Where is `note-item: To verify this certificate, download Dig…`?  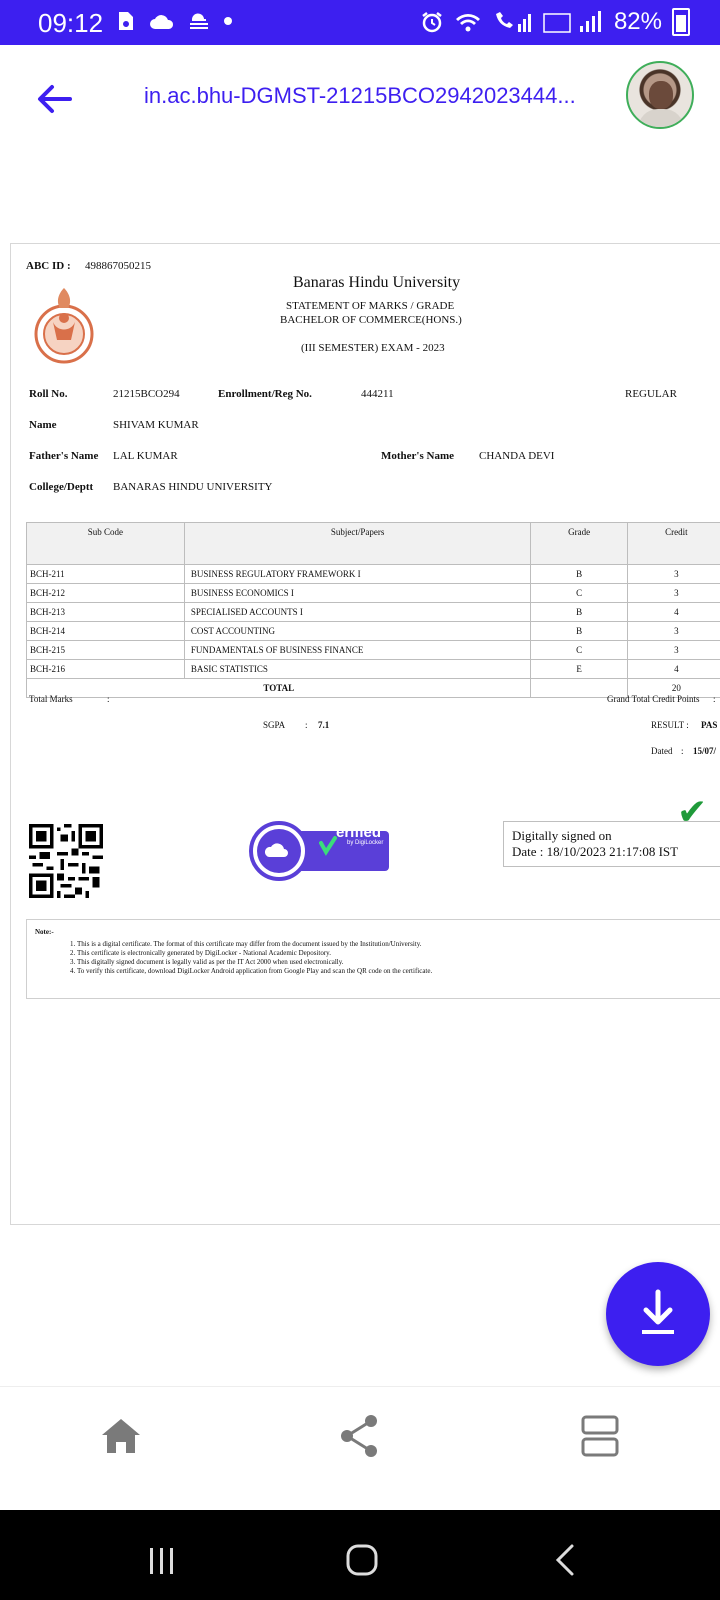
note-item: To verify this certificate, download Dig… is located at coordinates (398, 971).